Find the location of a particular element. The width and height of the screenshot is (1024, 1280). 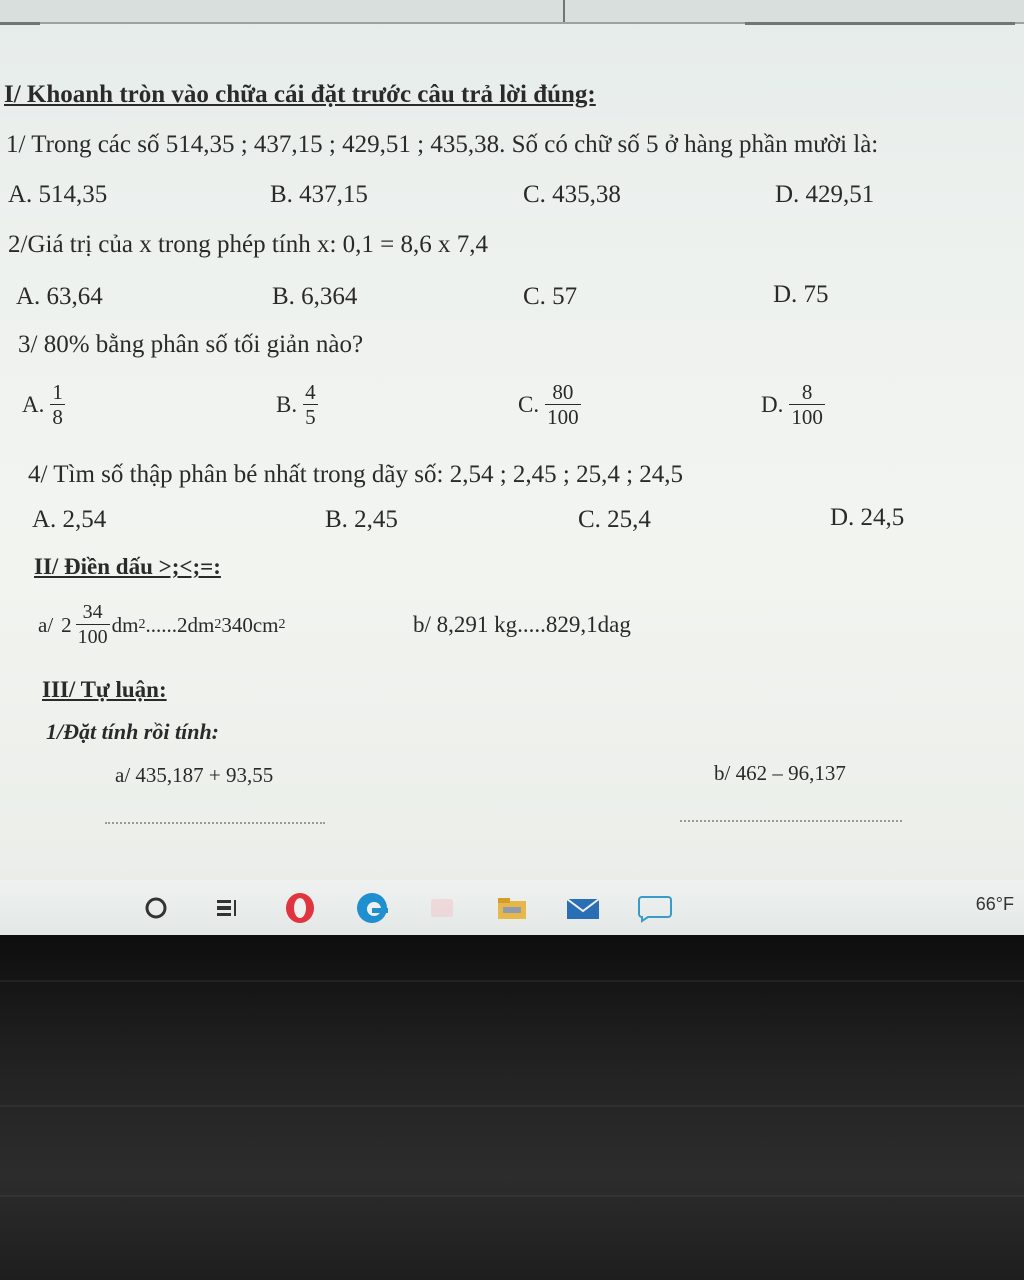

section-2-part-b: b/ 8,291 kg.....829,1dag is located at coordinates (522, 624).